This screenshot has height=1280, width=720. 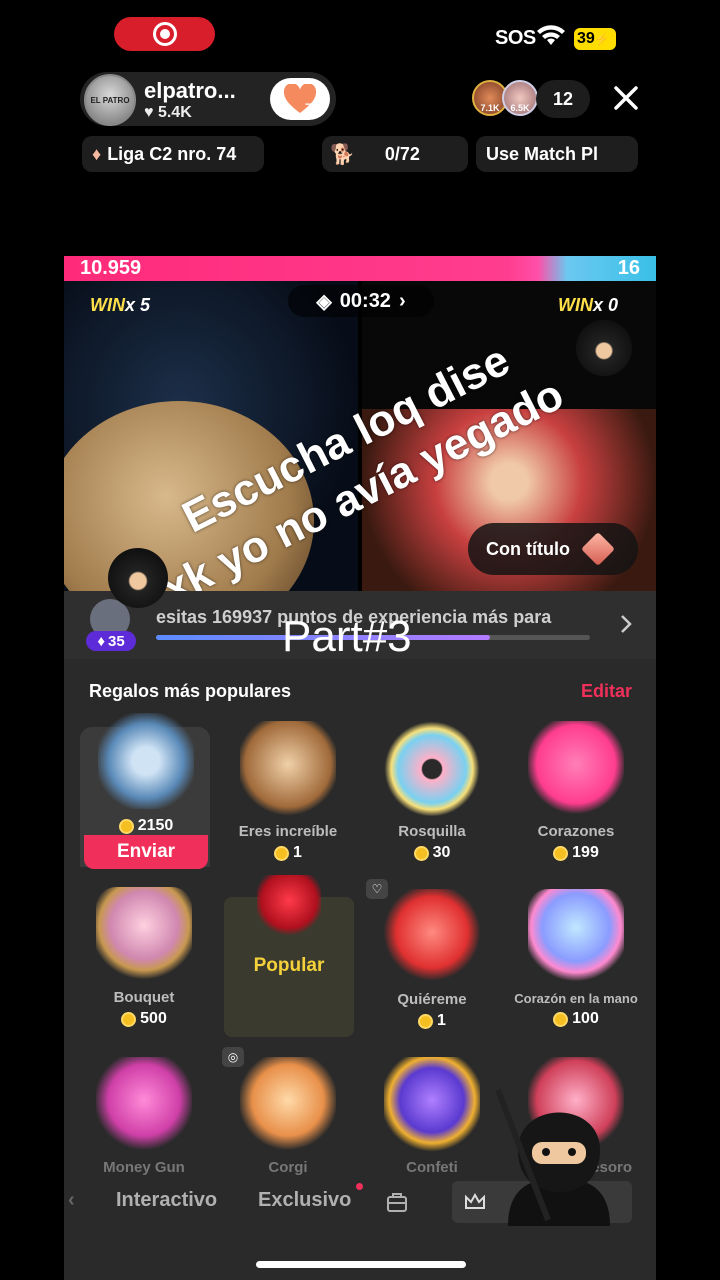 What do you see at coordinates (289, 965) in the screenshot?
I see `popular-label: Popular` at bounding box center [289, 965].